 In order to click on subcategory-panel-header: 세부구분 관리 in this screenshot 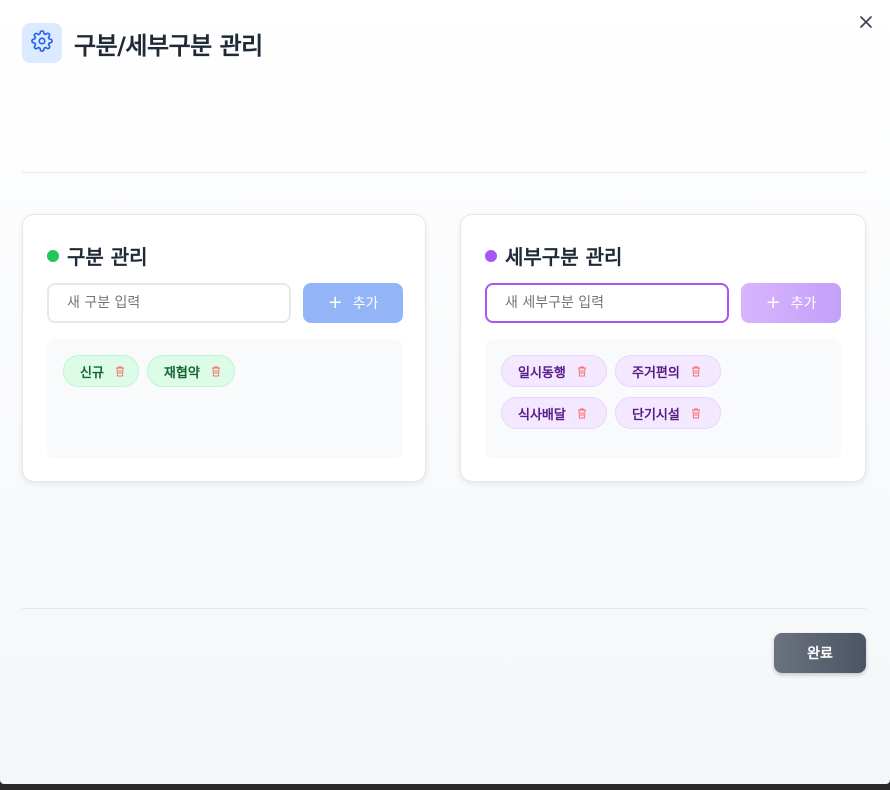, I will do `click(553, 255)`.